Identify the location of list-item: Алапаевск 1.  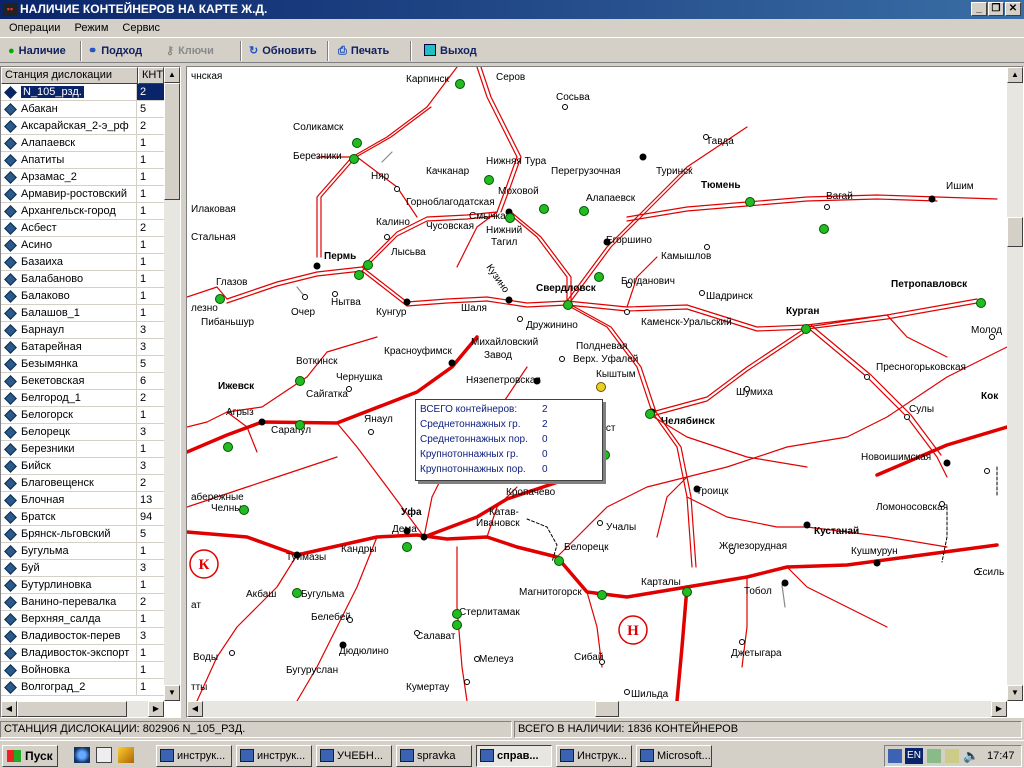
(82, 143).